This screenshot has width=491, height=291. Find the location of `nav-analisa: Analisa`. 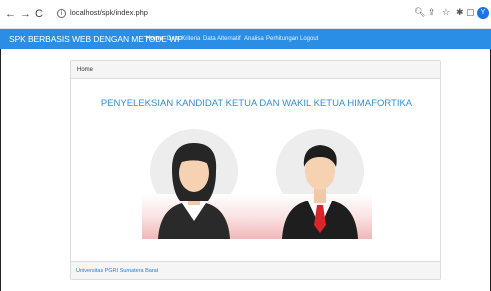

nav-analisa: Analisa is located at coordinates (254, 39).